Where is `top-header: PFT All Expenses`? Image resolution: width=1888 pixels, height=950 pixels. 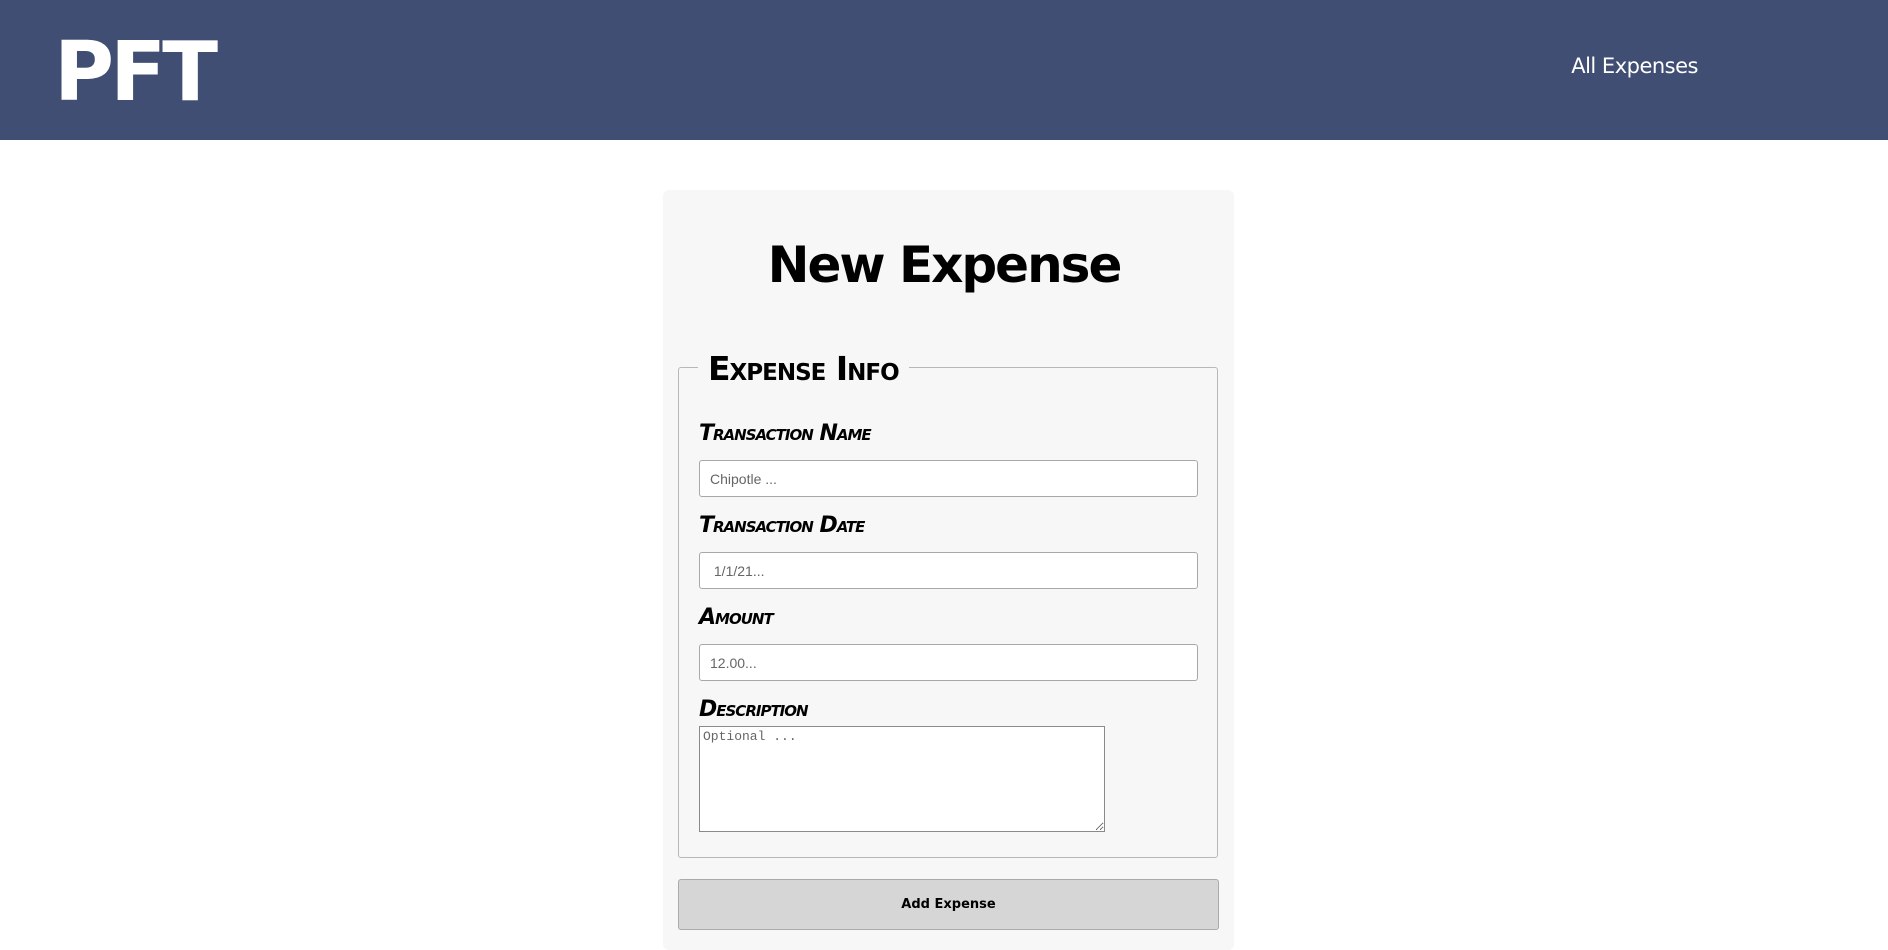 top-header: PFT All Expenses is located at coordinates (944, 70).